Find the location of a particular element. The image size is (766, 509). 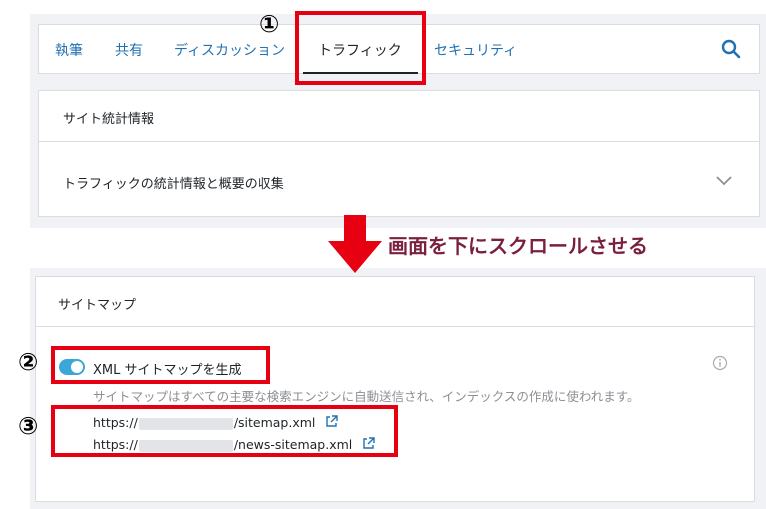

sitemap-link-row: https:///sitemap.xml is located at coordinates (216, 422).